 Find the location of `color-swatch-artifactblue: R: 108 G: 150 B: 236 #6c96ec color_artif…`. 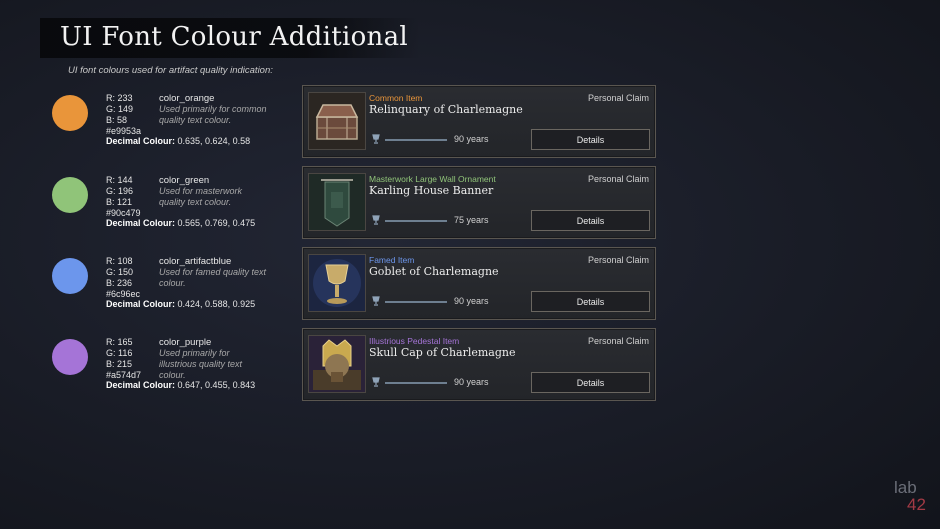

color-swatch-artifactblue: R: 108 G: 150 B: 236 #6c96ec color_artif… is located at coordinates (172, 287).